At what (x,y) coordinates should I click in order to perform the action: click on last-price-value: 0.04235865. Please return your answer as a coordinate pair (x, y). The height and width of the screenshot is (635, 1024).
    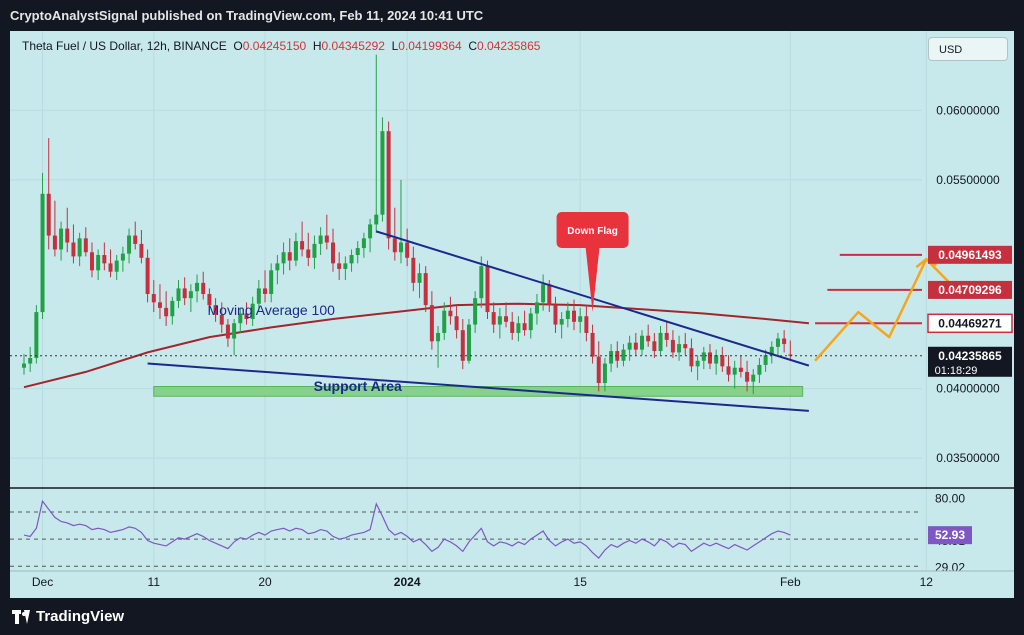
    Looking at the image, I should click on (970, 356).